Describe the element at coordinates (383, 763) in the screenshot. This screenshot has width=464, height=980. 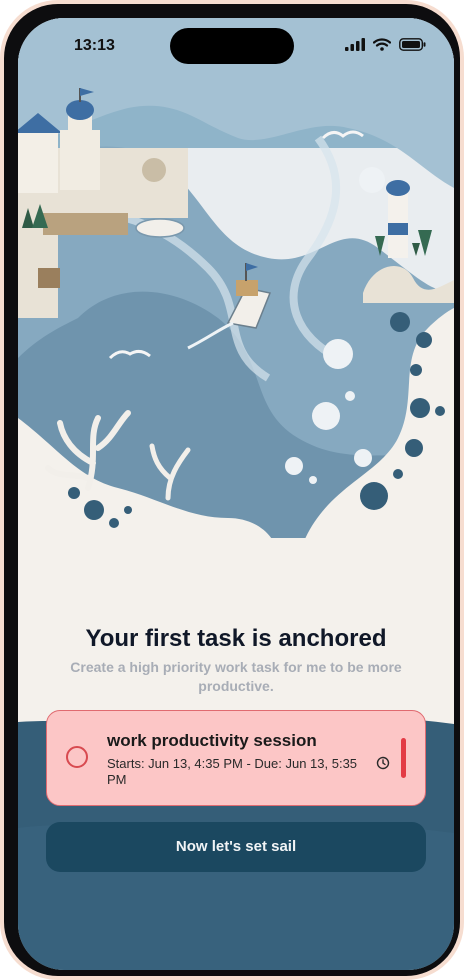
I see `clock-icon` at that location.